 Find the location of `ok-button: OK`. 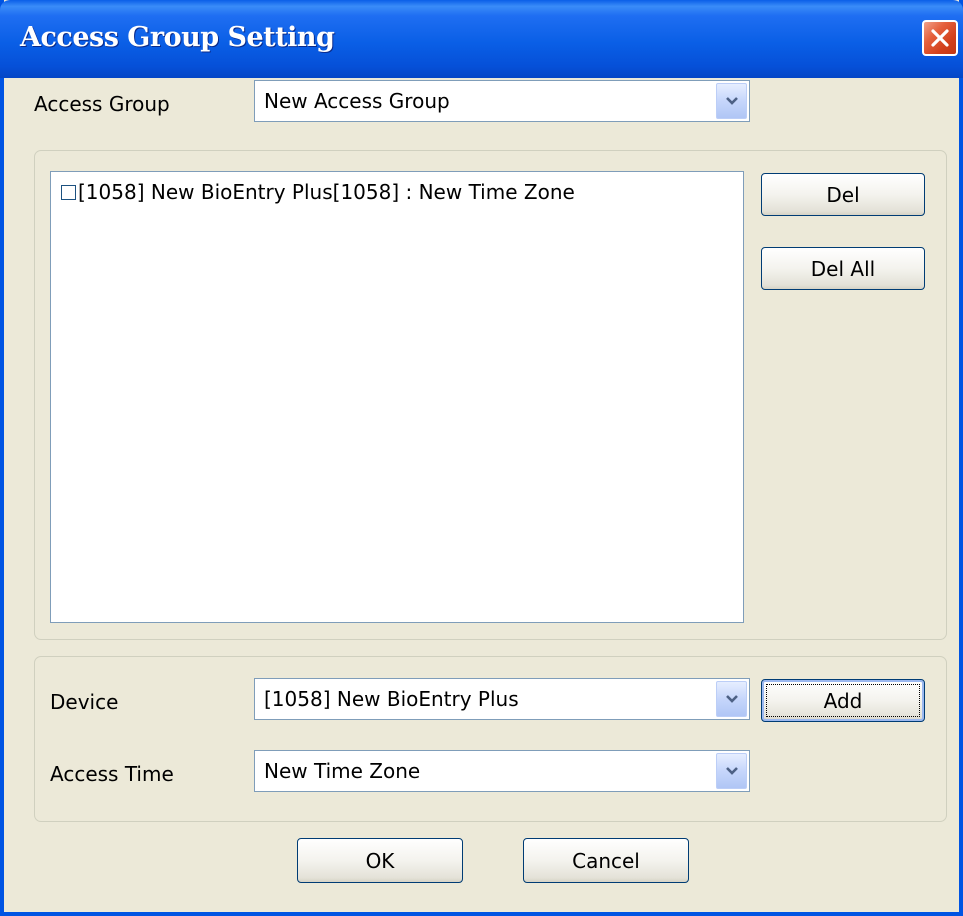

ok-button: OK is located at coordinates (380, 860).